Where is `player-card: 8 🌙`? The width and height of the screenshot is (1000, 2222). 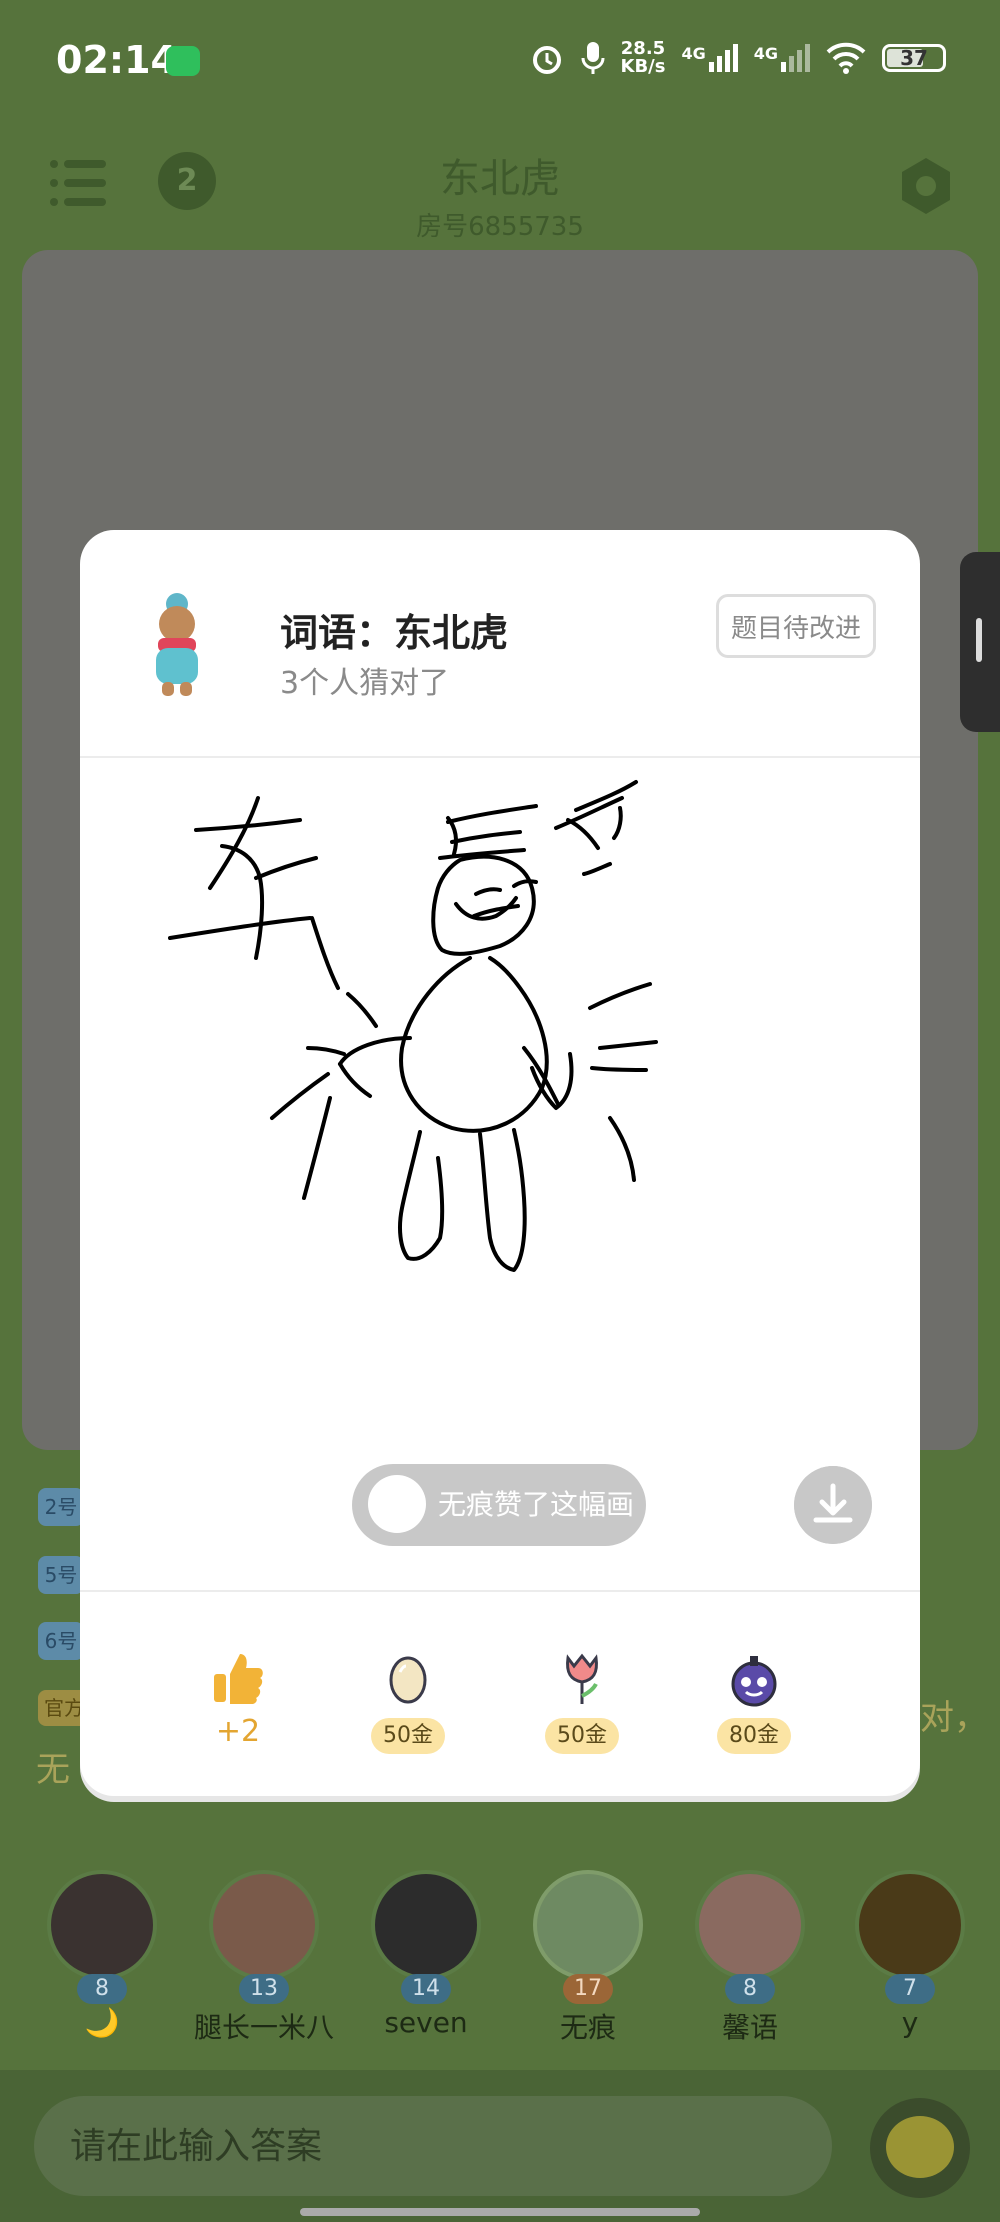
player-card: 8 🌙 is located at coordinates (102, 1954).